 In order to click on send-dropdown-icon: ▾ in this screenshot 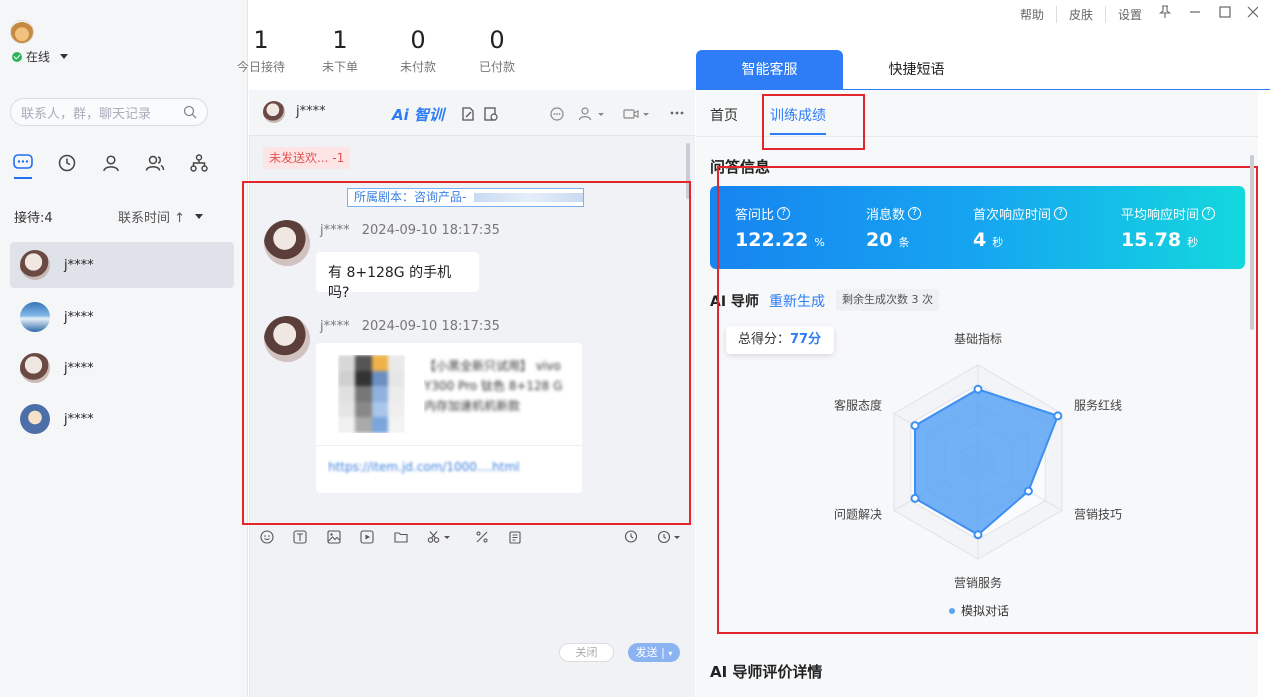, I will do `click(670, 653)`.